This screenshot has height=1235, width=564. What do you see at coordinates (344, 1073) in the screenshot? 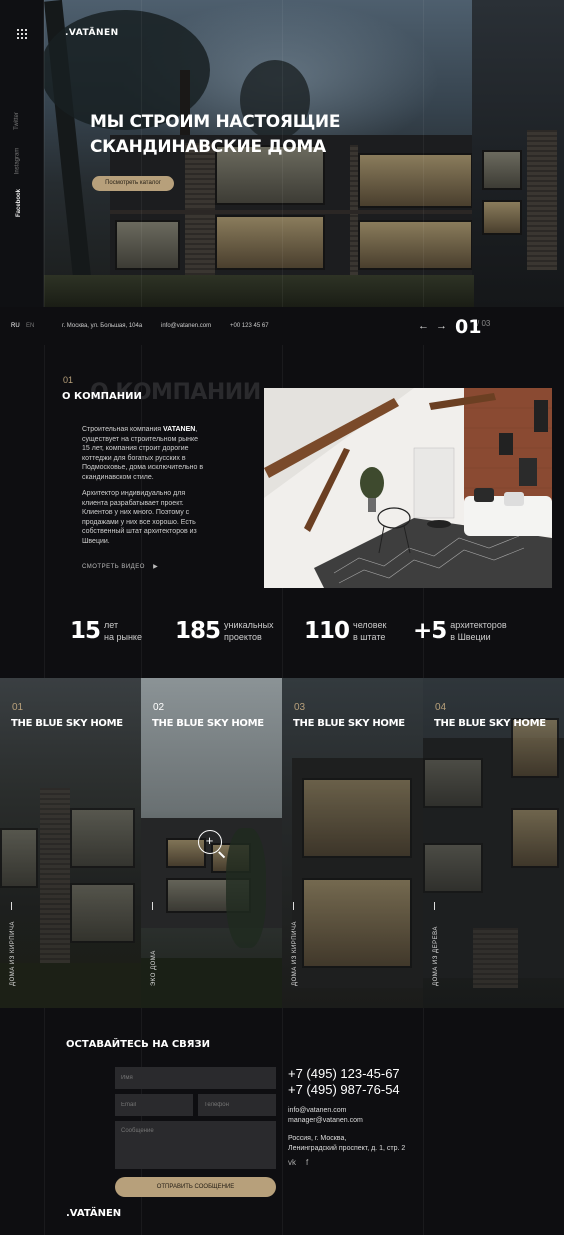
I see `phone-primary: +7 (495) 123-45-67` at bounding box center [344, 1073].